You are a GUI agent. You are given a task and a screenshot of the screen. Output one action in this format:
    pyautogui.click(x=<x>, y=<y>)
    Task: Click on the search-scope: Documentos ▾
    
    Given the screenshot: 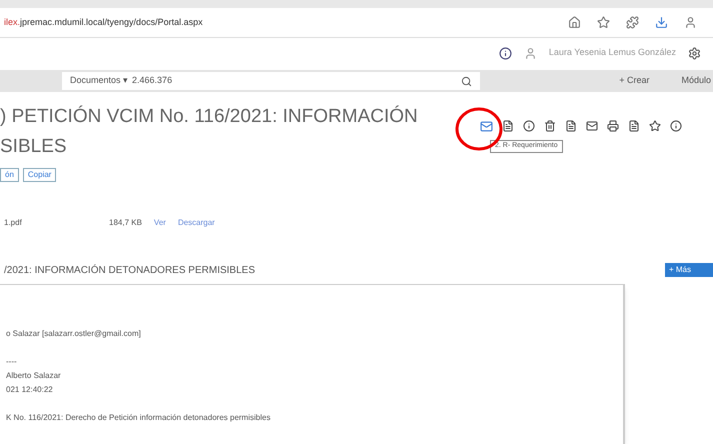 What is the action you would take?
    pyautogui.click(x=99, y=81)
    